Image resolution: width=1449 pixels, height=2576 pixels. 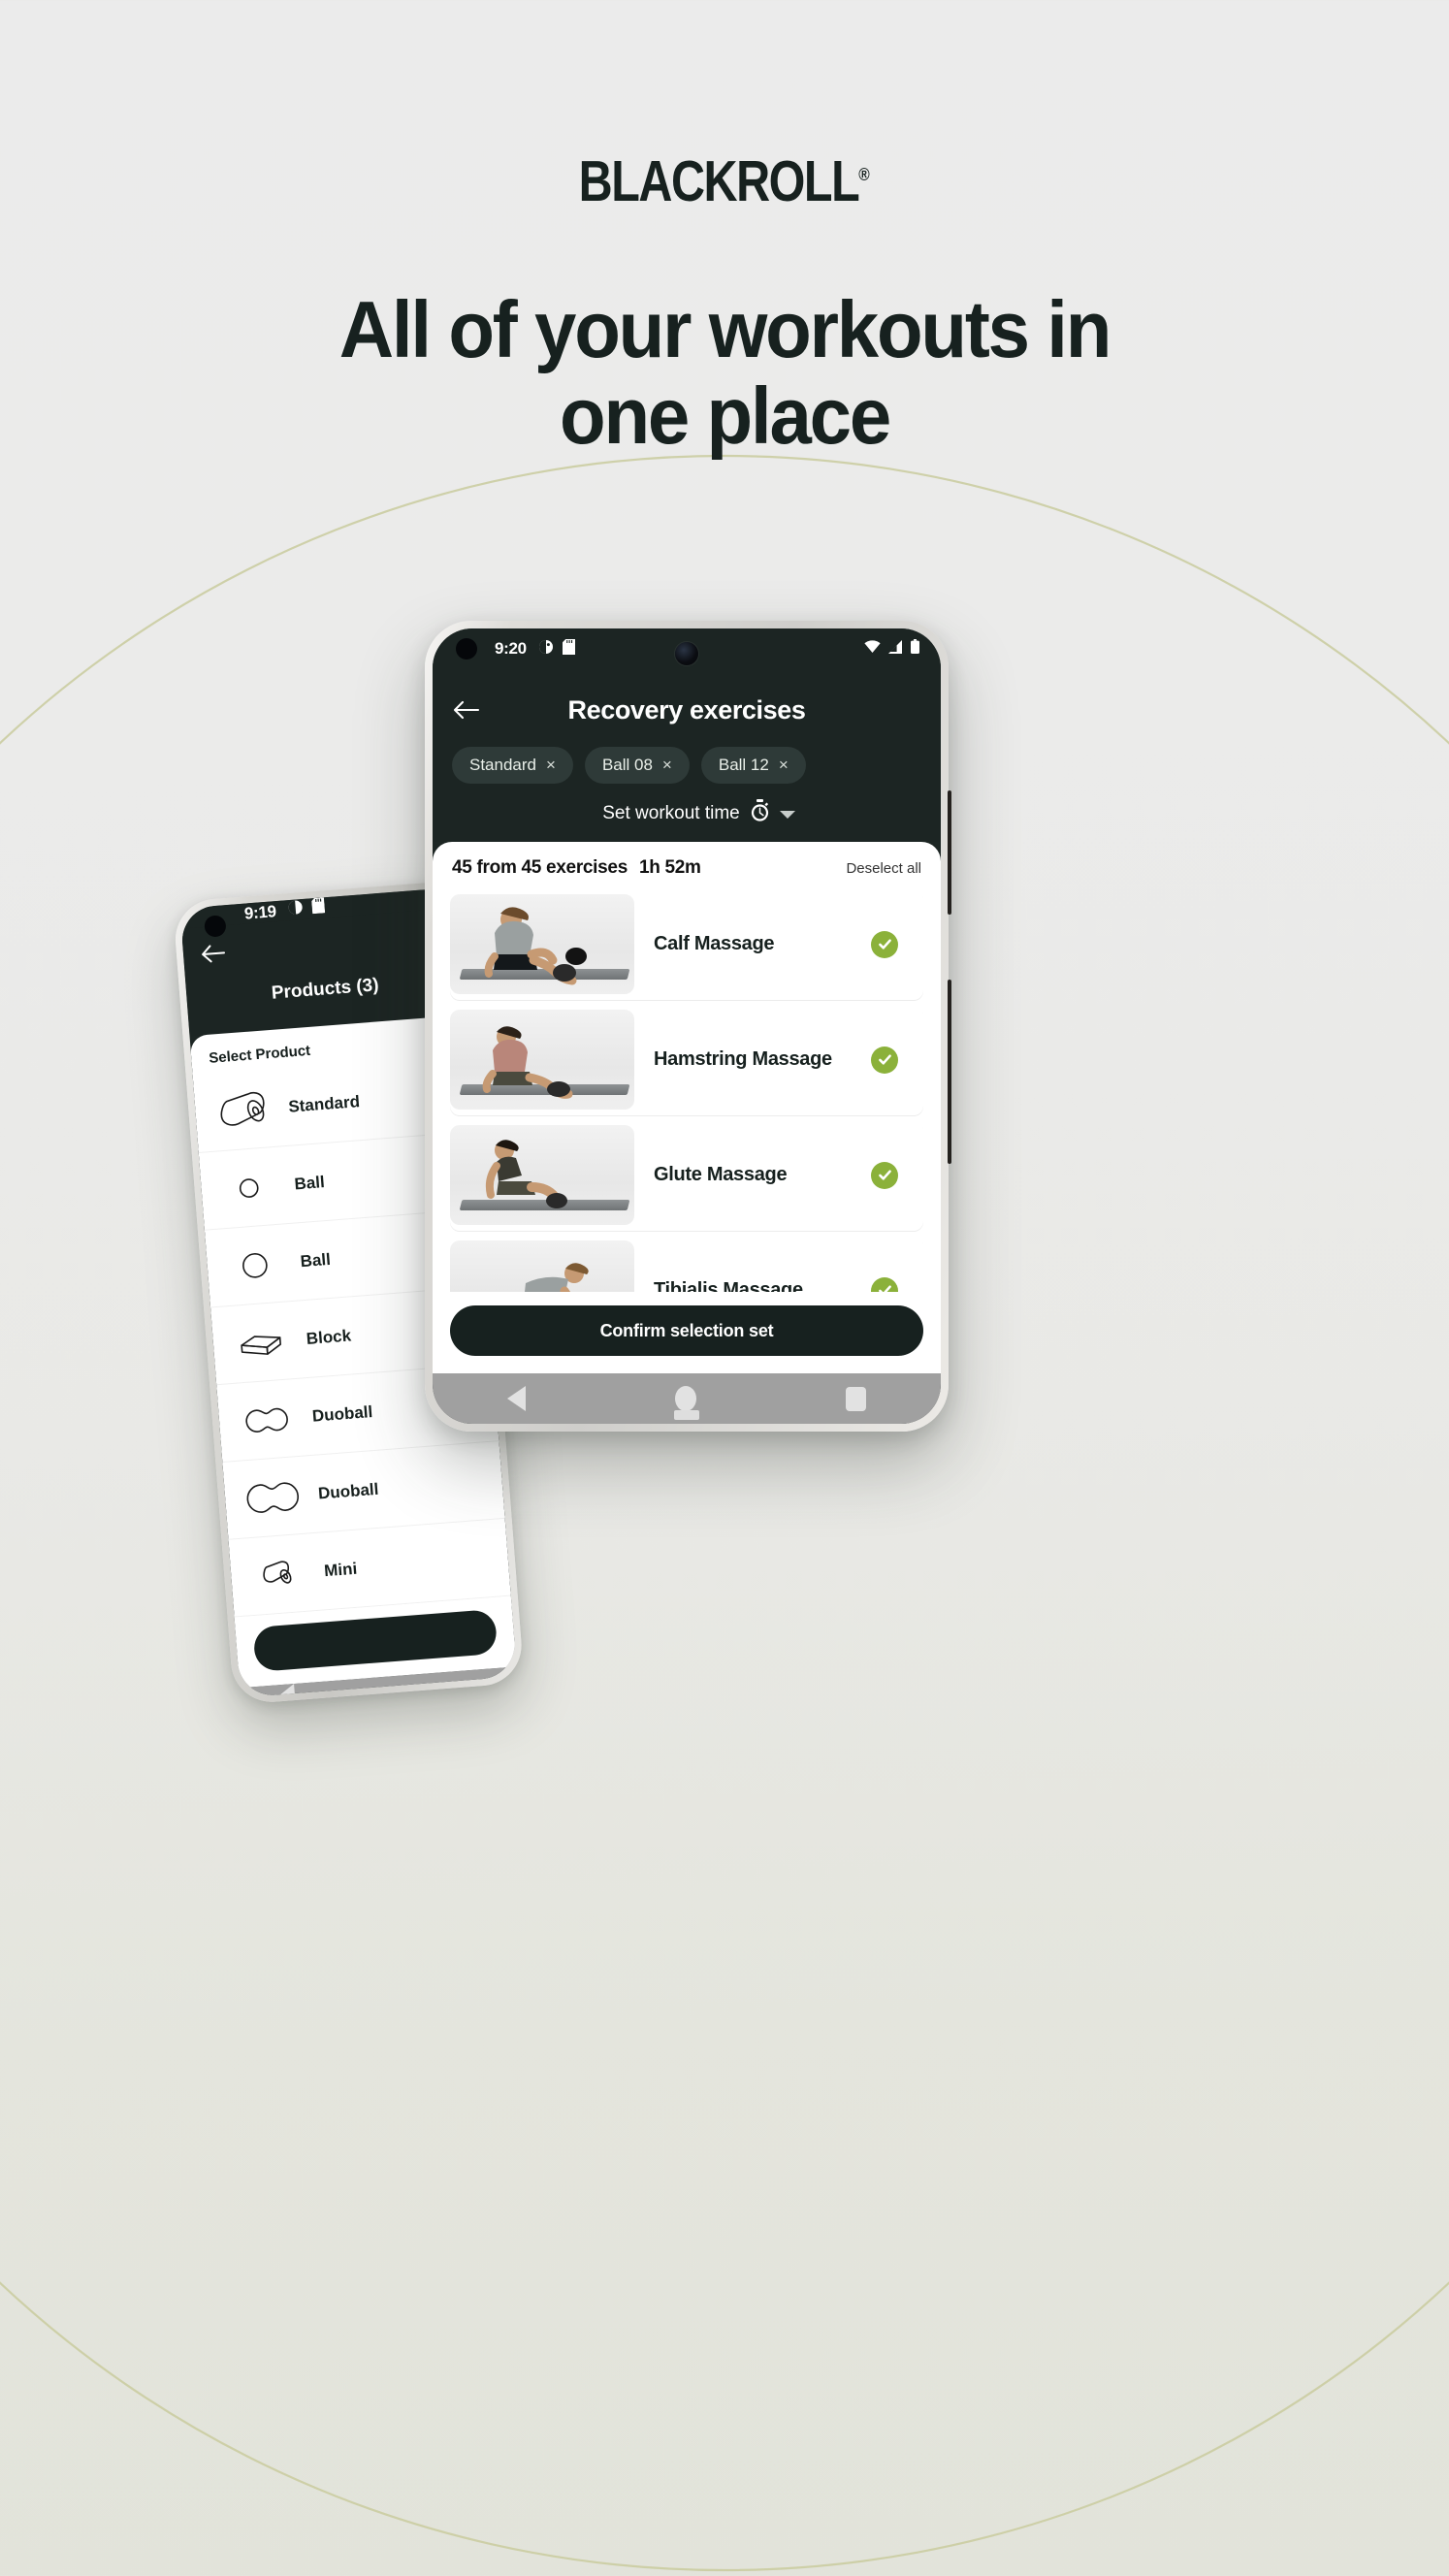 I want to click on headline-line-1: All of your workouts in, so click(x=725, y=329).